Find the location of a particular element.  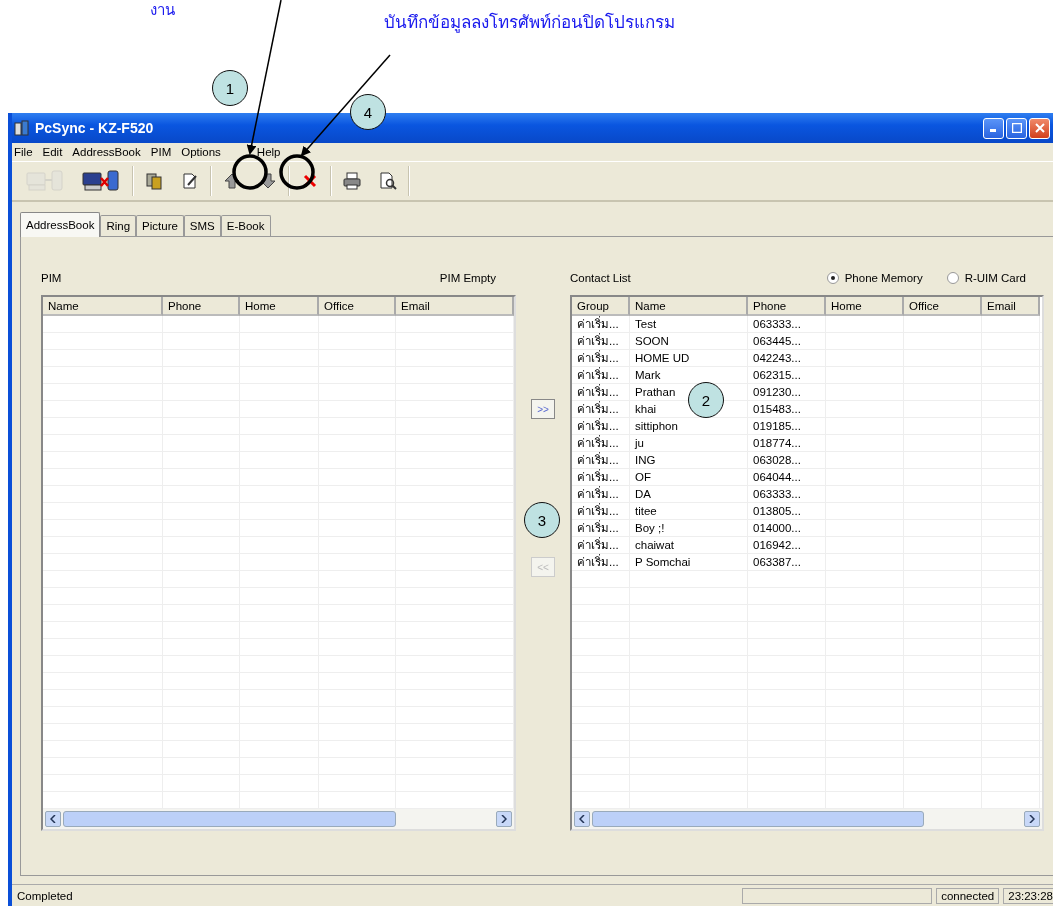

close-button is located at coordinates (1039, 128).